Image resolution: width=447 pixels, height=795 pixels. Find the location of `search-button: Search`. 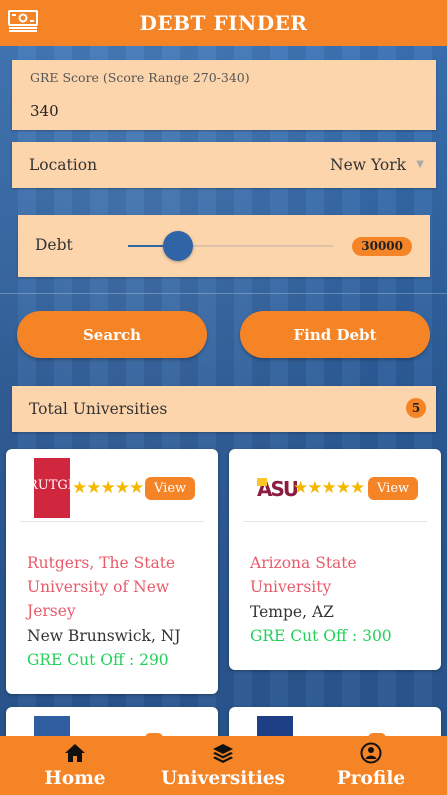

search-button: Search is located at coordinates (112, 334).